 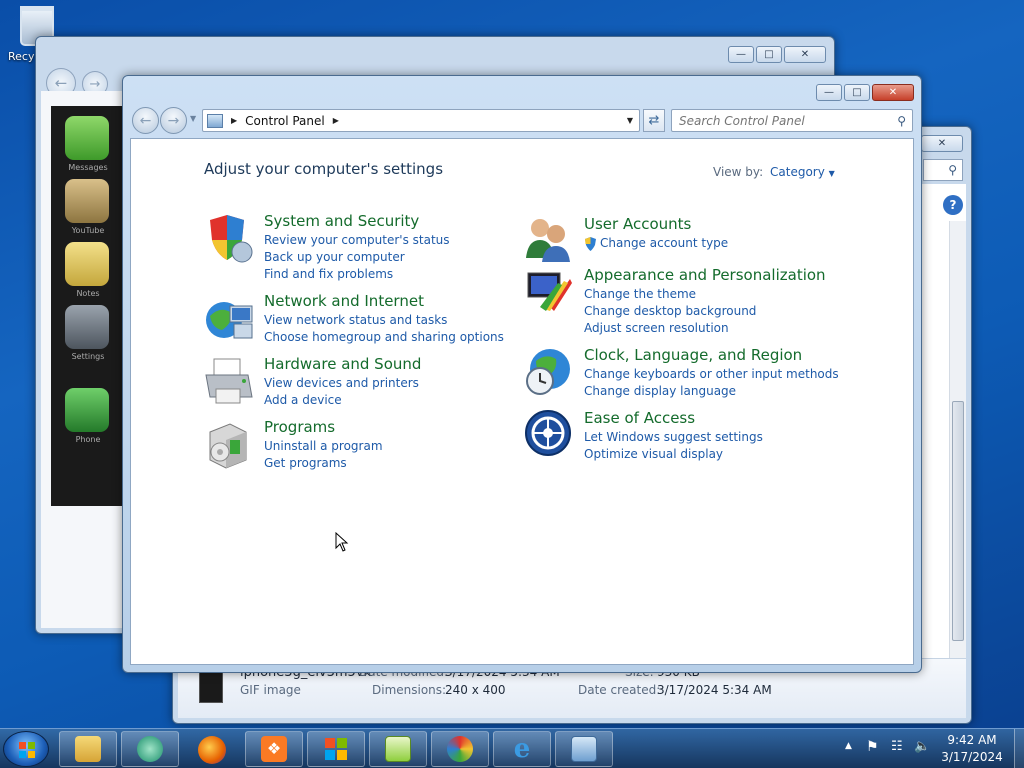 What do you see at coordinates (285, 121) in the screenshot?
I see `breadcrumb-control-panel: Control Panel` at bounding box center [285, 121].